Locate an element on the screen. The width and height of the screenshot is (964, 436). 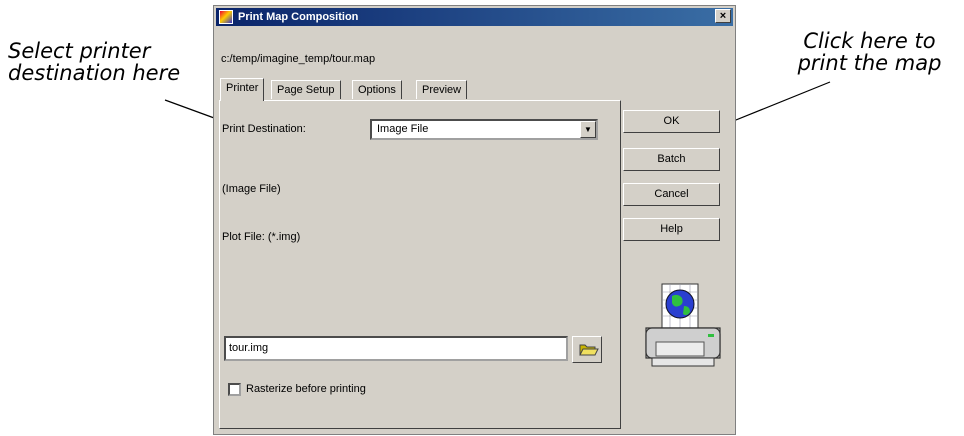
callout-left-line2: destination here is located at coordinates (94, 73).